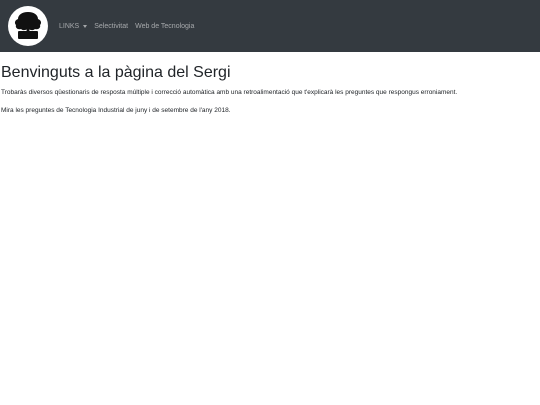 The height and width of the screenshot is (405, 540). I want to click on top-navbar: LINKS Selectivitat Web de Tecnologia, so click(270, 26).